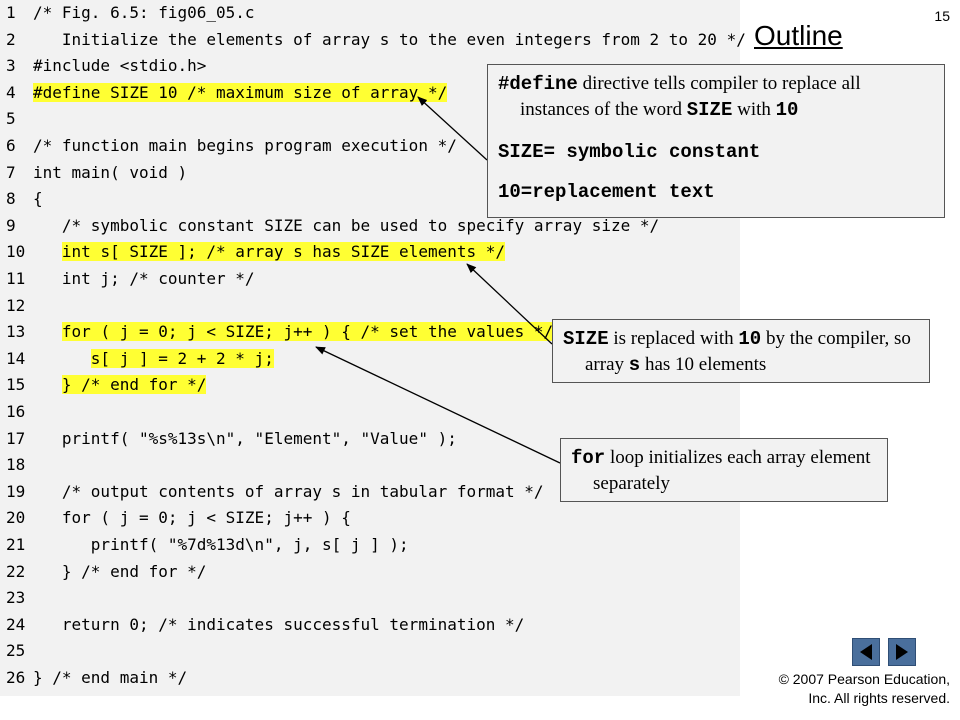 The image size is (960, 720). I want to click on line-number: 4, so click(11, 92).